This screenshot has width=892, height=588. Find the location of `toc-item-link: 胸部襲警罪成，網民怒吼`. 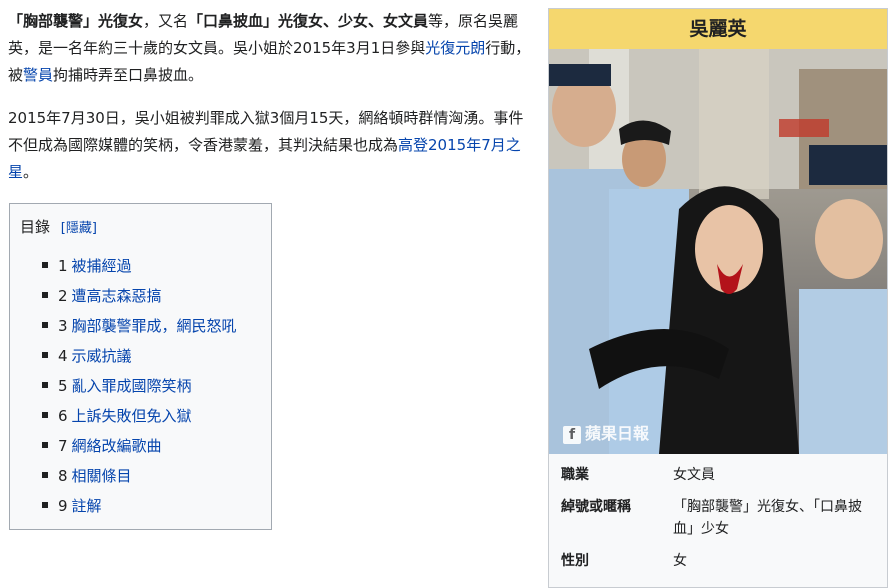

toc-item-link: 胸部襲警罪成，網民怒吼 is located at coordinates (154, 326).